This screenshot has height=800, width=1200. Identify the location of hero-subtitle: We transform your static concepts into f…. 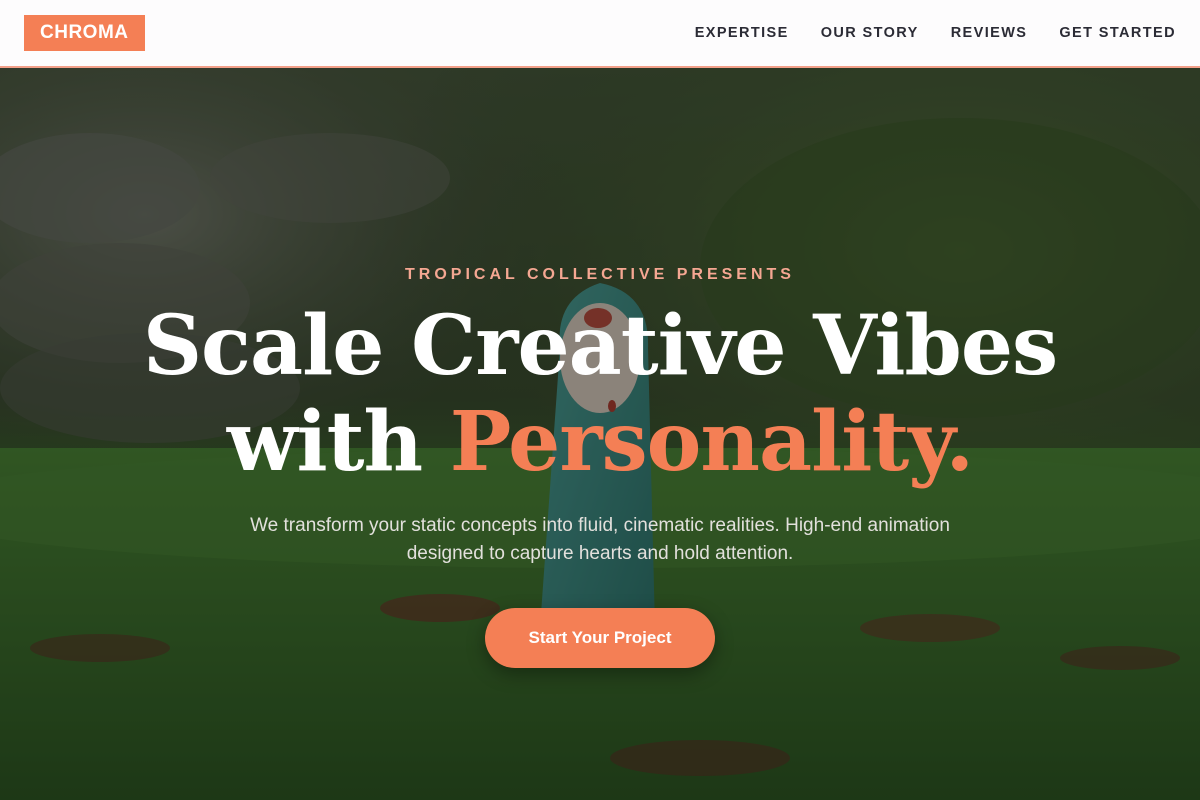
(600, 539).